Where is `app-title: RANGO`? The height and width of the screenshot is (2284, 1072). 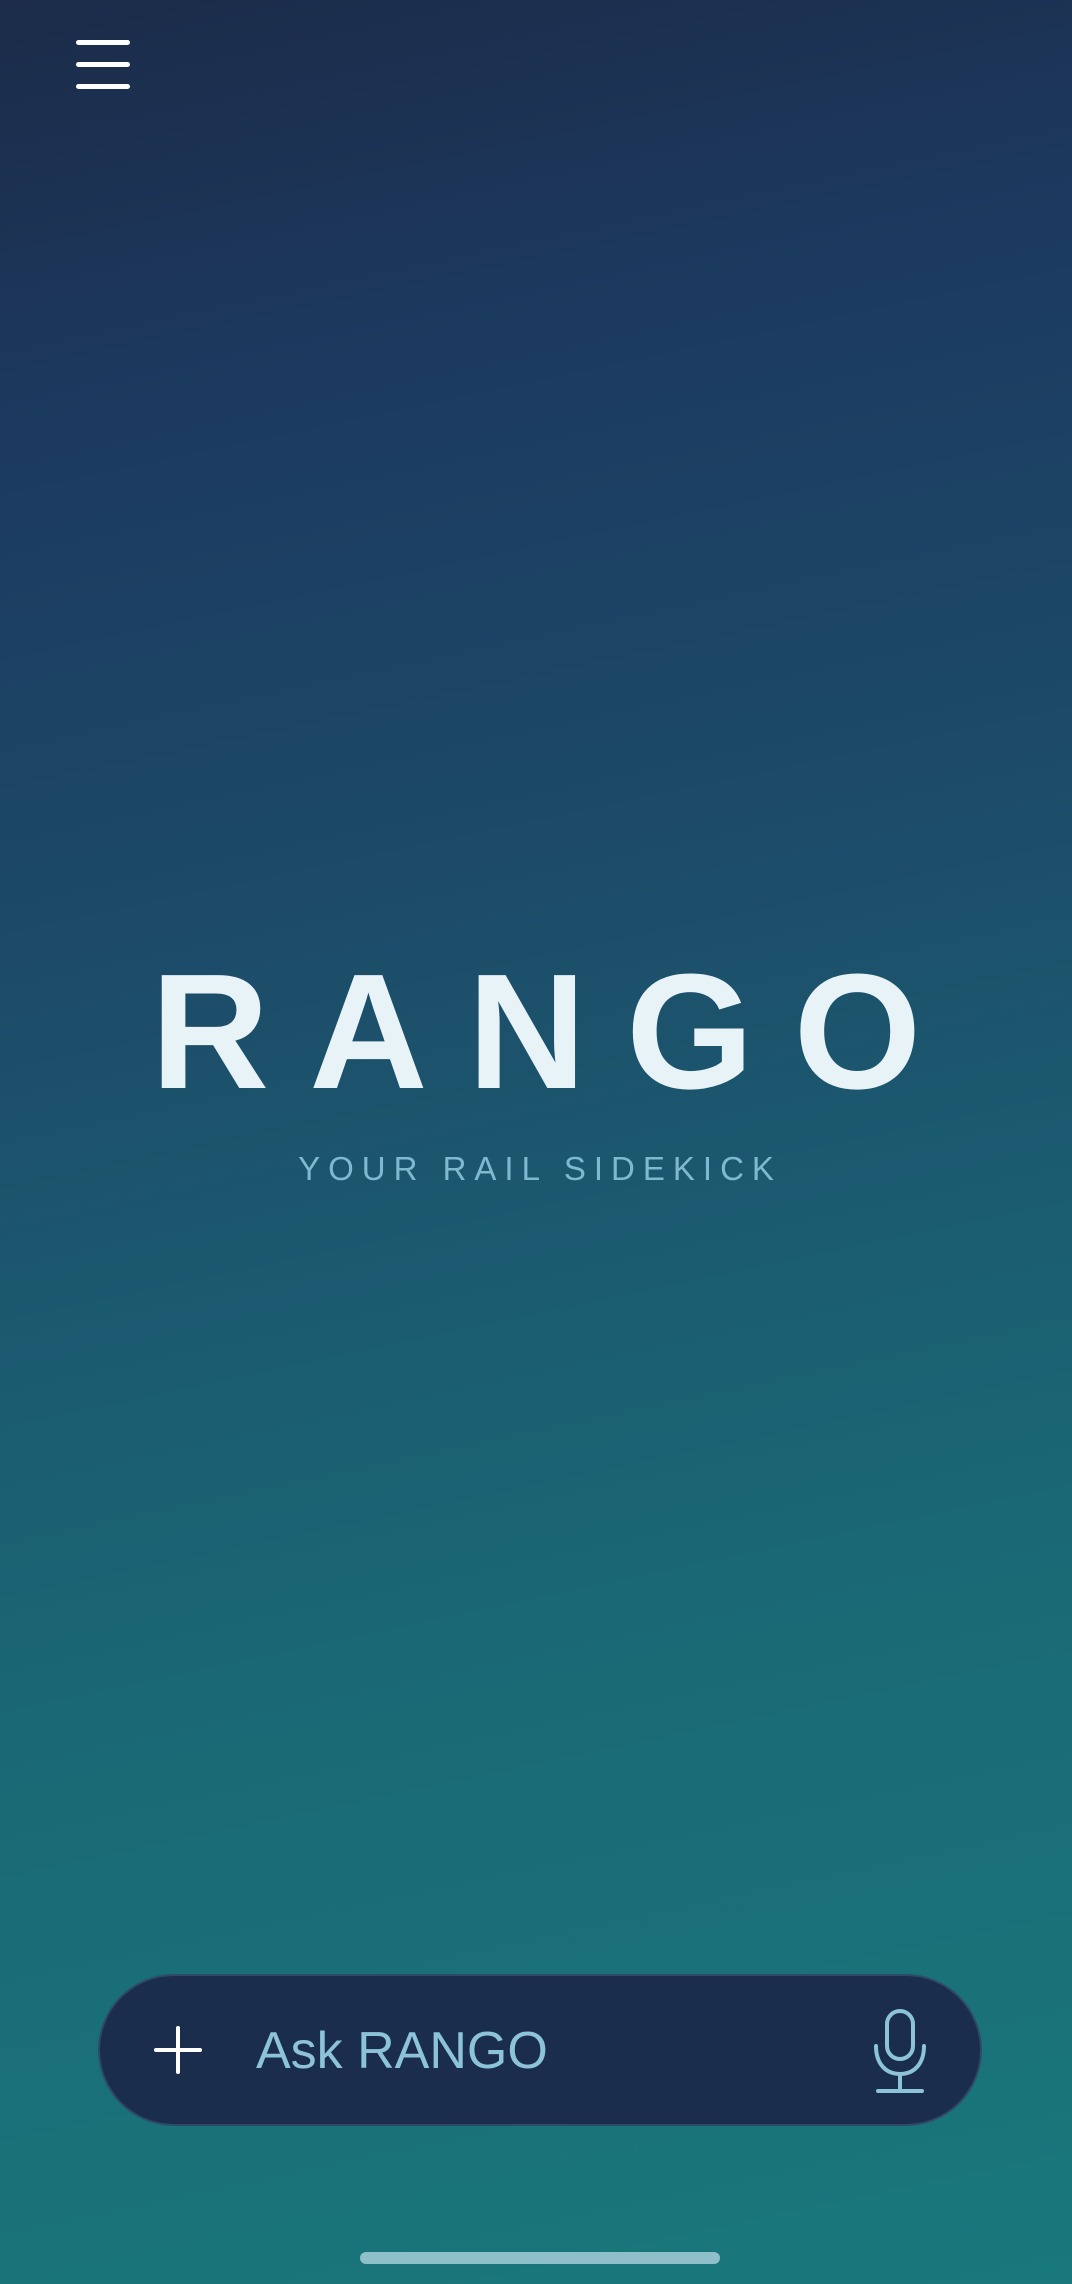 app-title: RANGO is located at coordinates (556, 1031).